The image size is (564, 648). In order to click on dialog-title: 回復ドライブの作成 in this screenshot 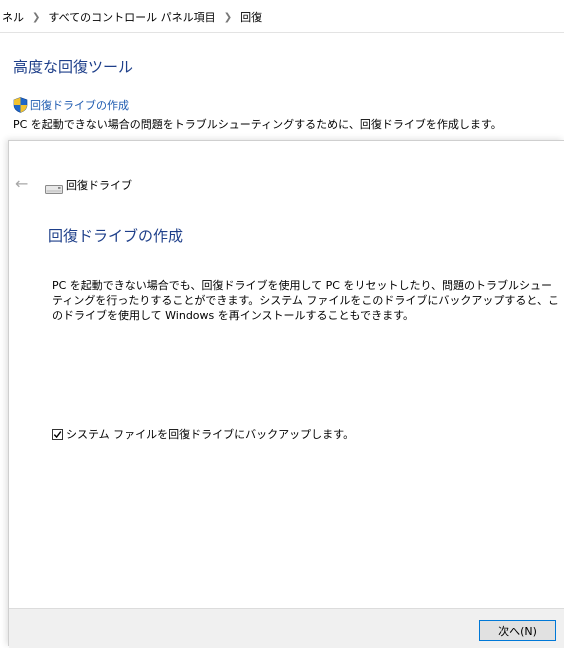, I will do `click(116, 236)`.